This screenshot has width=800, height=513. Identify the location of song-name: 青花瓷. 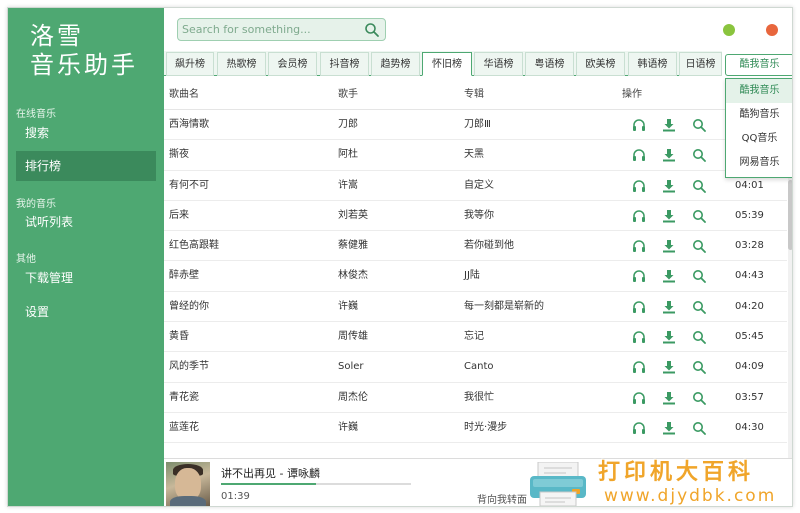
(184, 398).